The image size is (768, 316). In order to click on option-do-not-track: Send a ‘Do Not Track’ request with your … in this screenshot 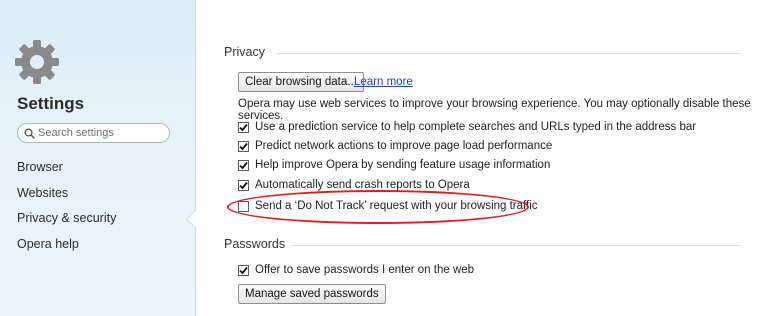, I will do `click(388, 206)`.